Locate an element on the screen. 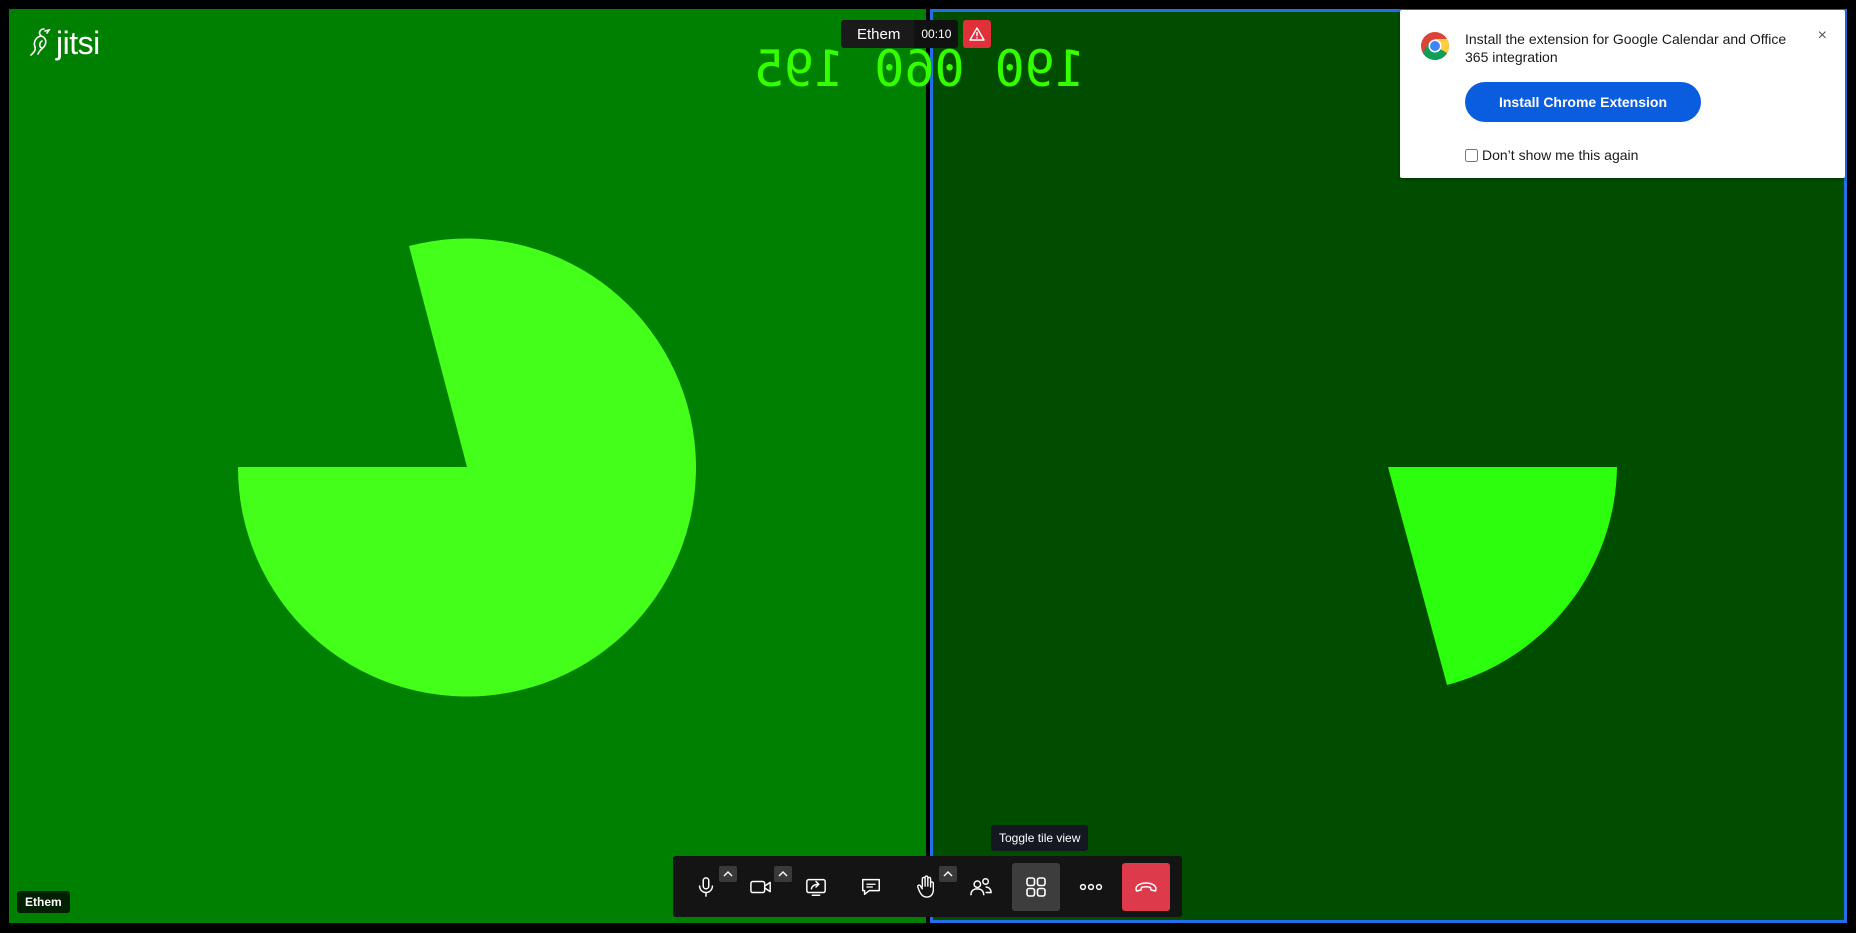  tile-view-button is located at coordinates (1036, 886).